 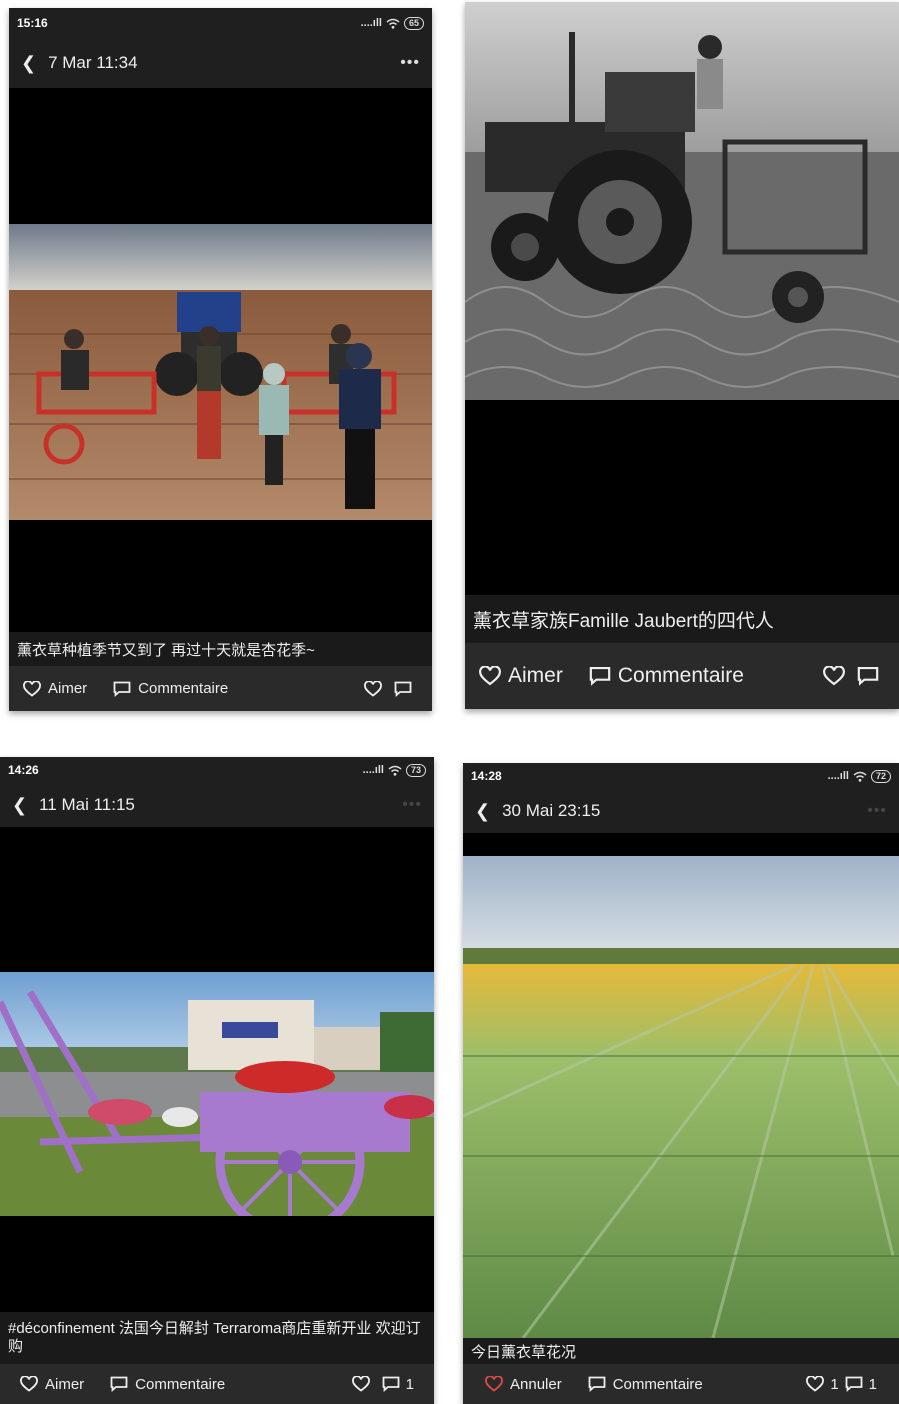 What do you see at coordinates (220, 63) in the screenshot?
I see `top-nav-bar: ❮ 7 Mar 11:34 •••` at bounding box center [220, 63].